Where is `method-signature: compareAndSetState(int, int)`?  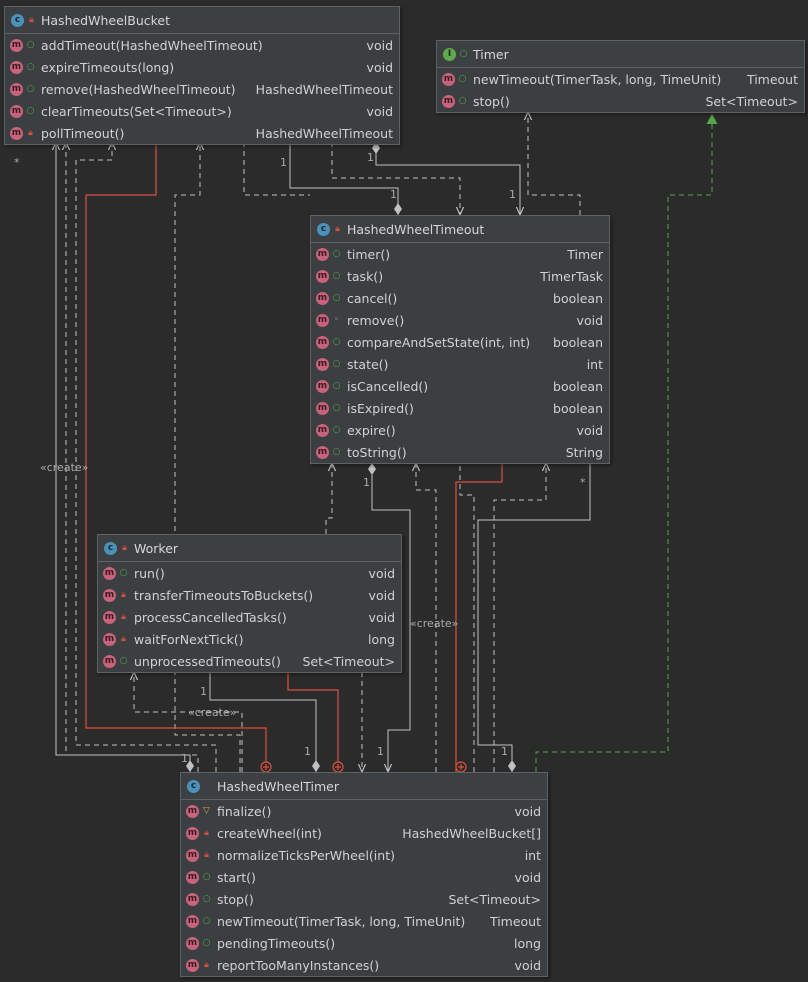 method-signature: compareAndSetState(int, int) is located at coordinates (439, 342).